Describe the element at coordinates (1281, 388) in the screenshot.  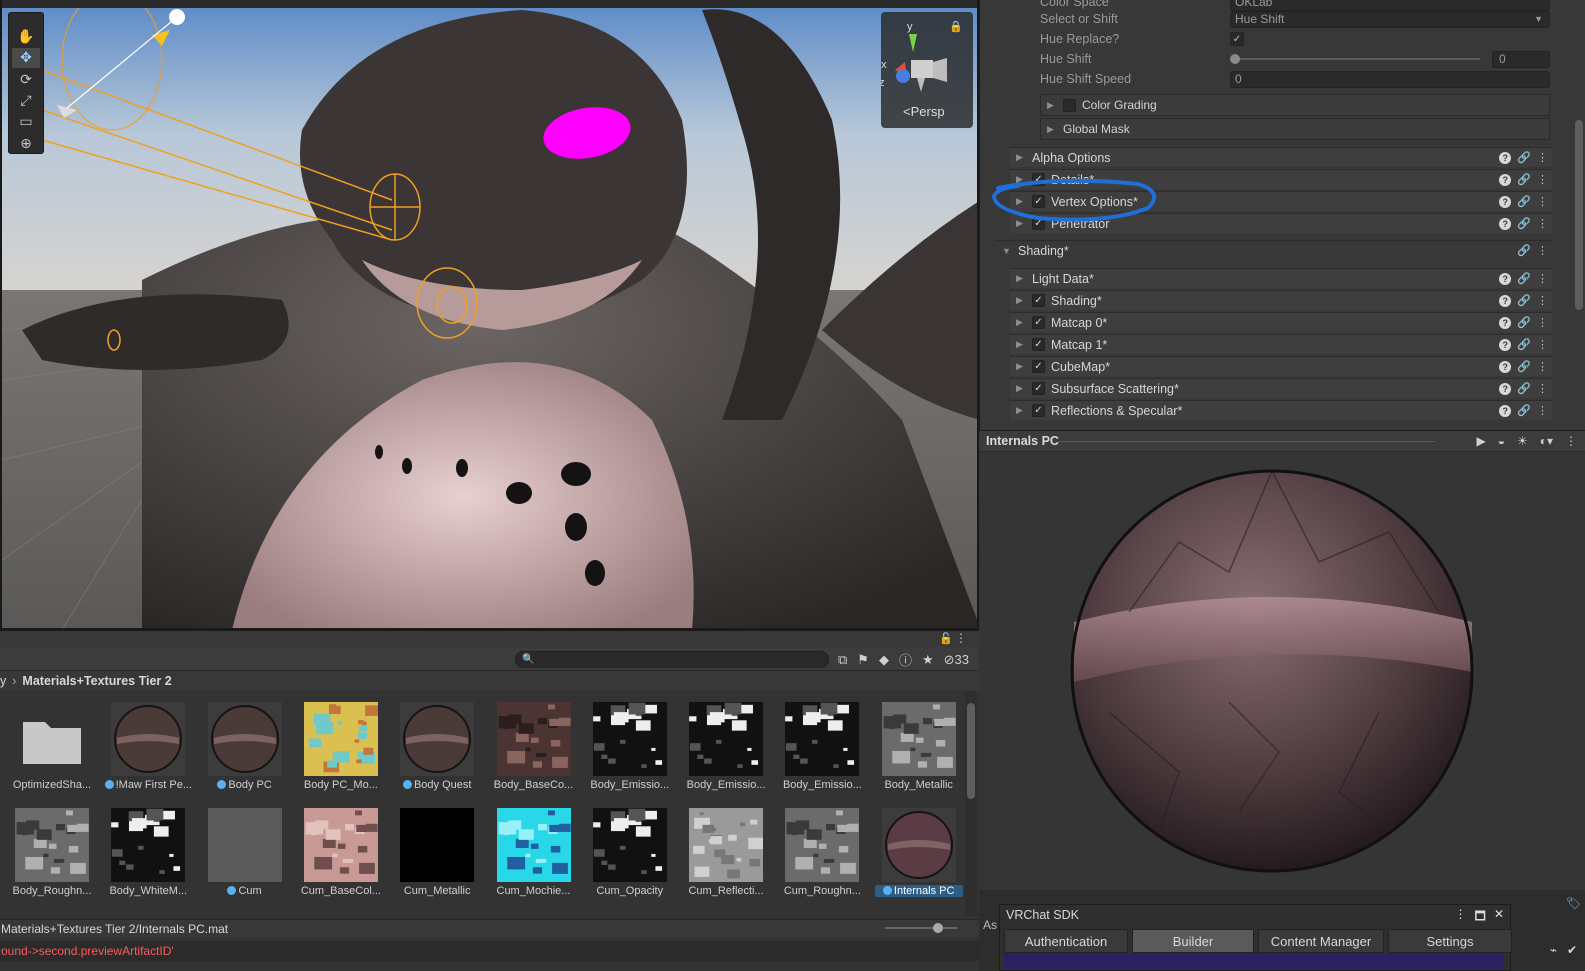
I see `inspector-section: ▶ ✓ Subsurface Scattering*? 🔗 ⋮` at that location.